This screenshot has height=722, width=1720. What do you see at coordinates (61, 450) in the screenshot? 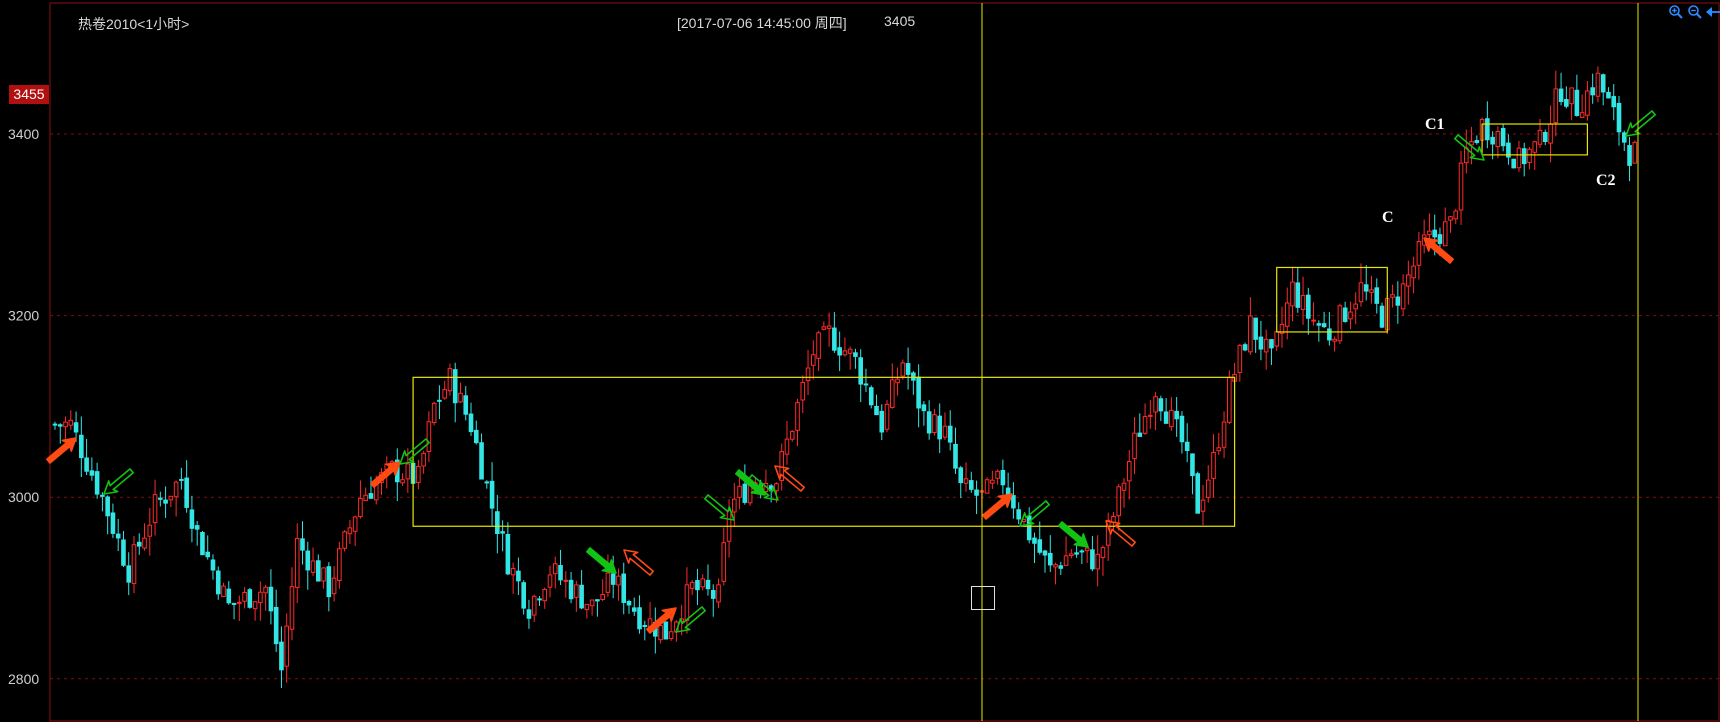
I see `red-arrow-icon` at bounding box center [61, 450].